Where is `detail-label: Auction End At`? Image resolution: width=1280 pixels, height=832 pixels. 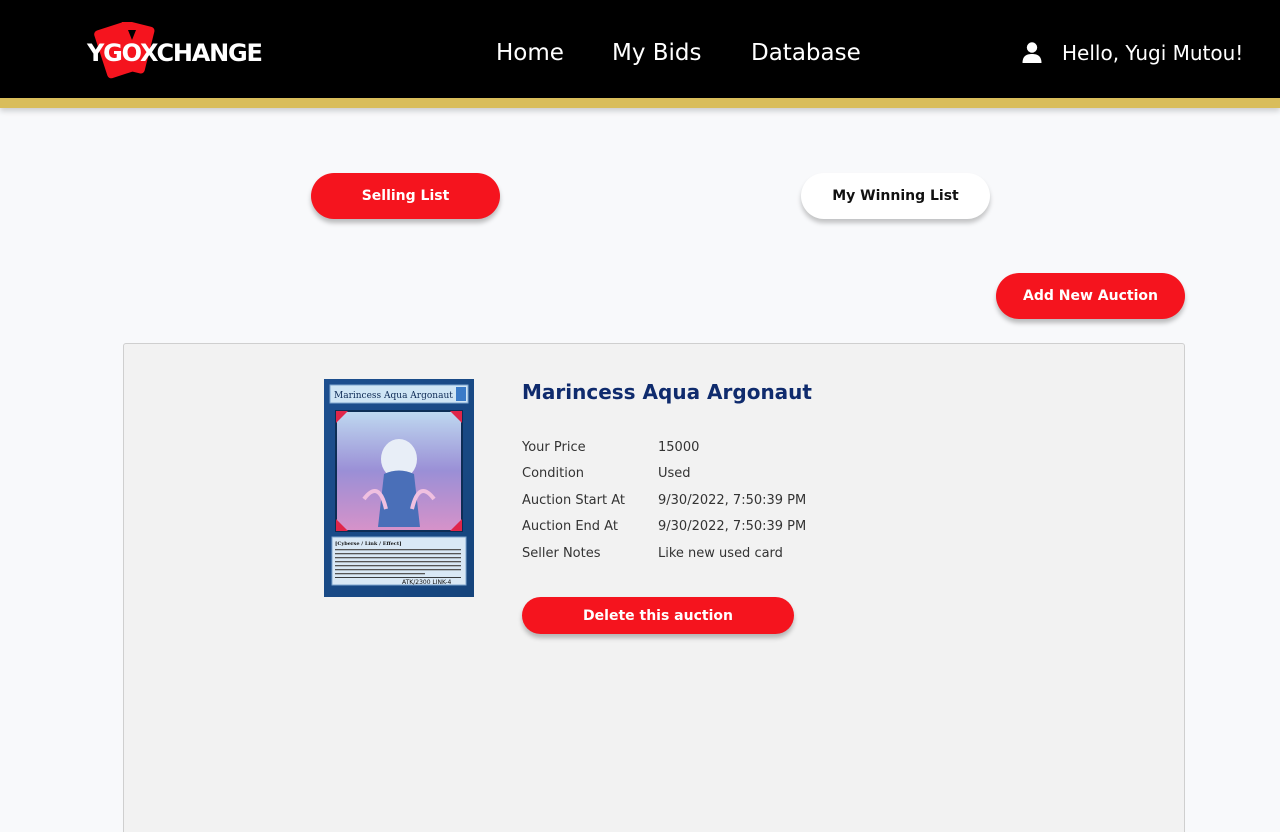 detail-label: Auction End At is located at coordinates (570, 526).